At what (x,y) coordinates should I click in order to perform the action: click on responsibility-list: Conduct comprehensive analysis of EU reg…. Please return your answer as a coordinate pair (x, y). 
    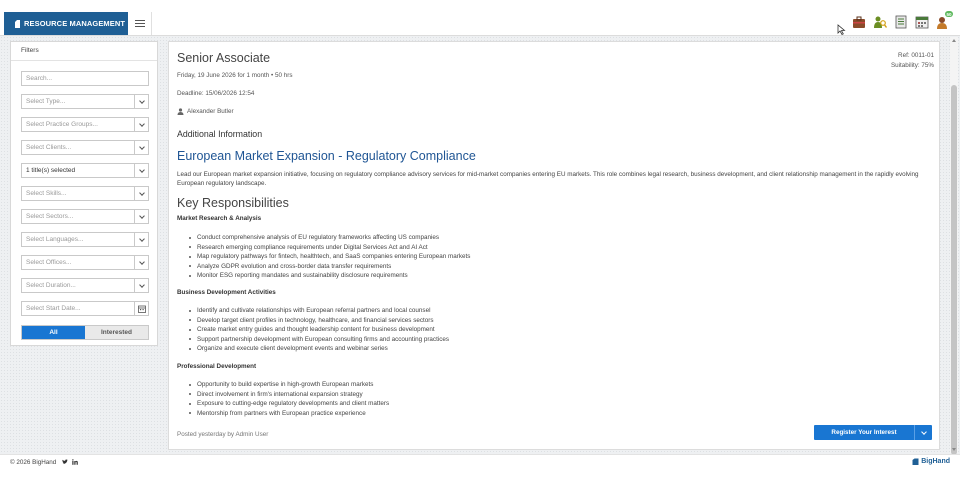
    Looking at the image, I should click on (329, 257).